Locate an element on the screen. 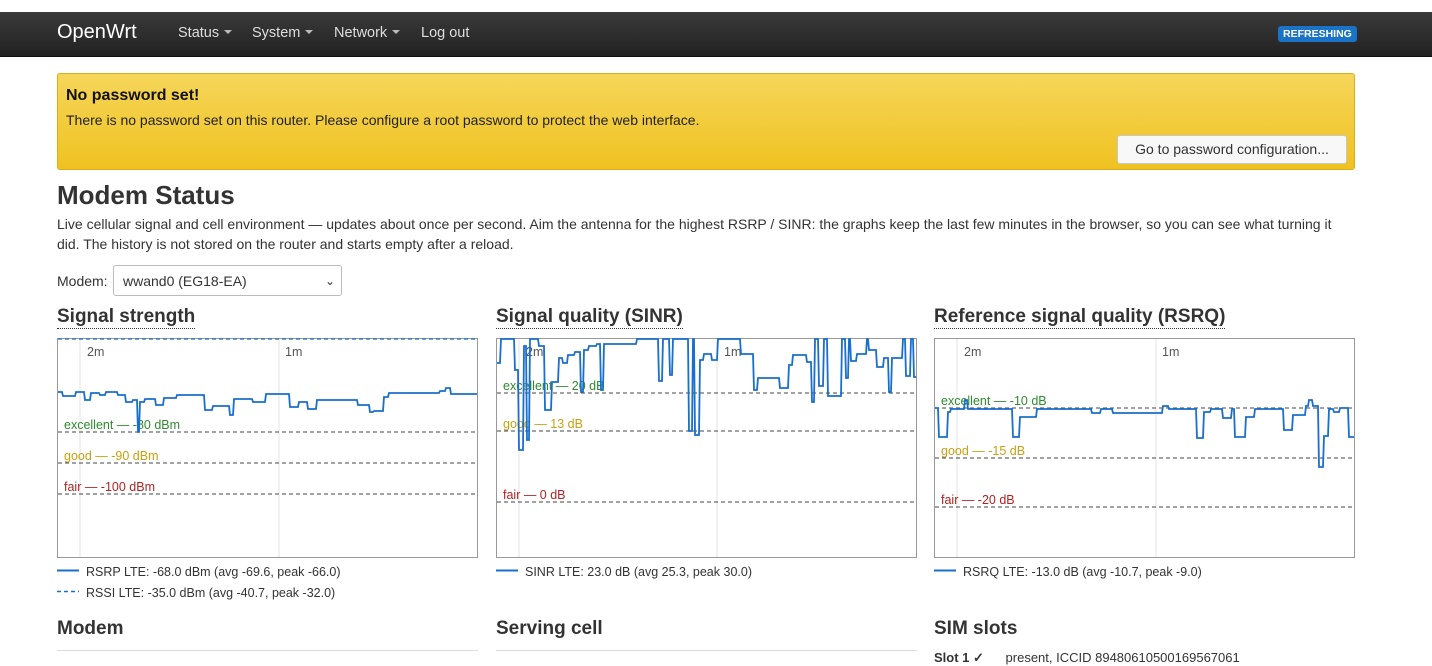  chart-title-signal-strength: Signal strength is located at coordinates (126, 317).